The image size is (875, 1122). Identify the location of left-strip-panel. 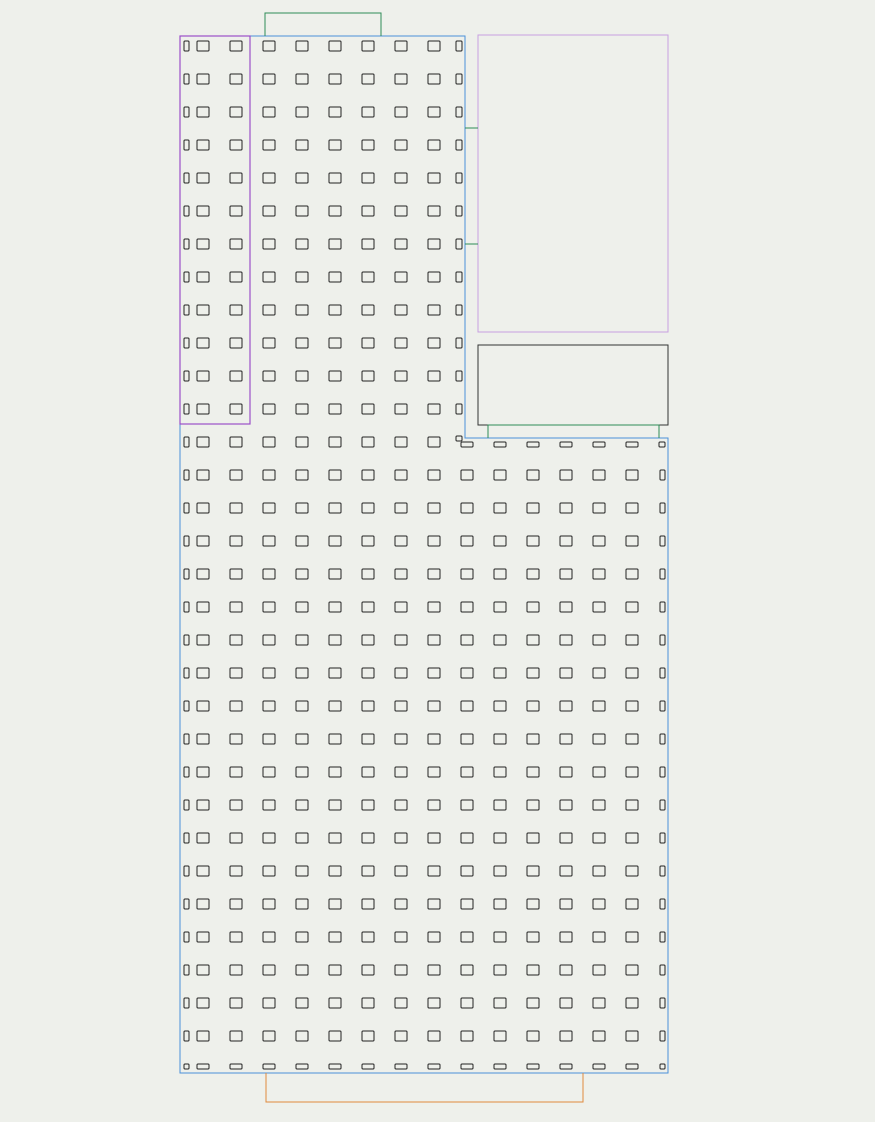
(215, 230).